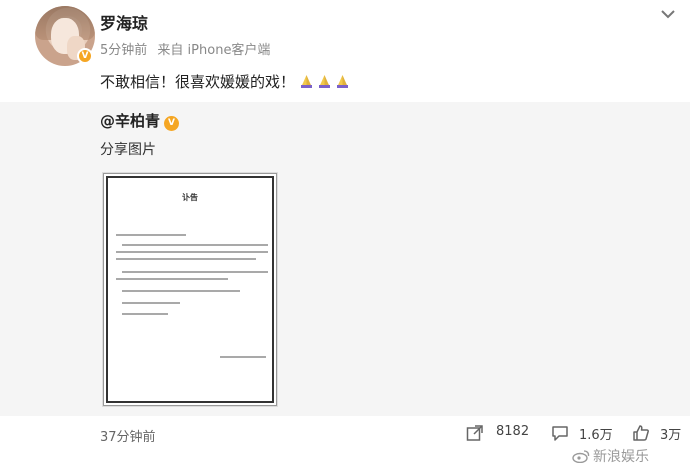 The height and width of the screenshot is (471, 690). Describe the element at coordinates (670, 433) in the screenshot. I see `like-count: 3万` at that location.